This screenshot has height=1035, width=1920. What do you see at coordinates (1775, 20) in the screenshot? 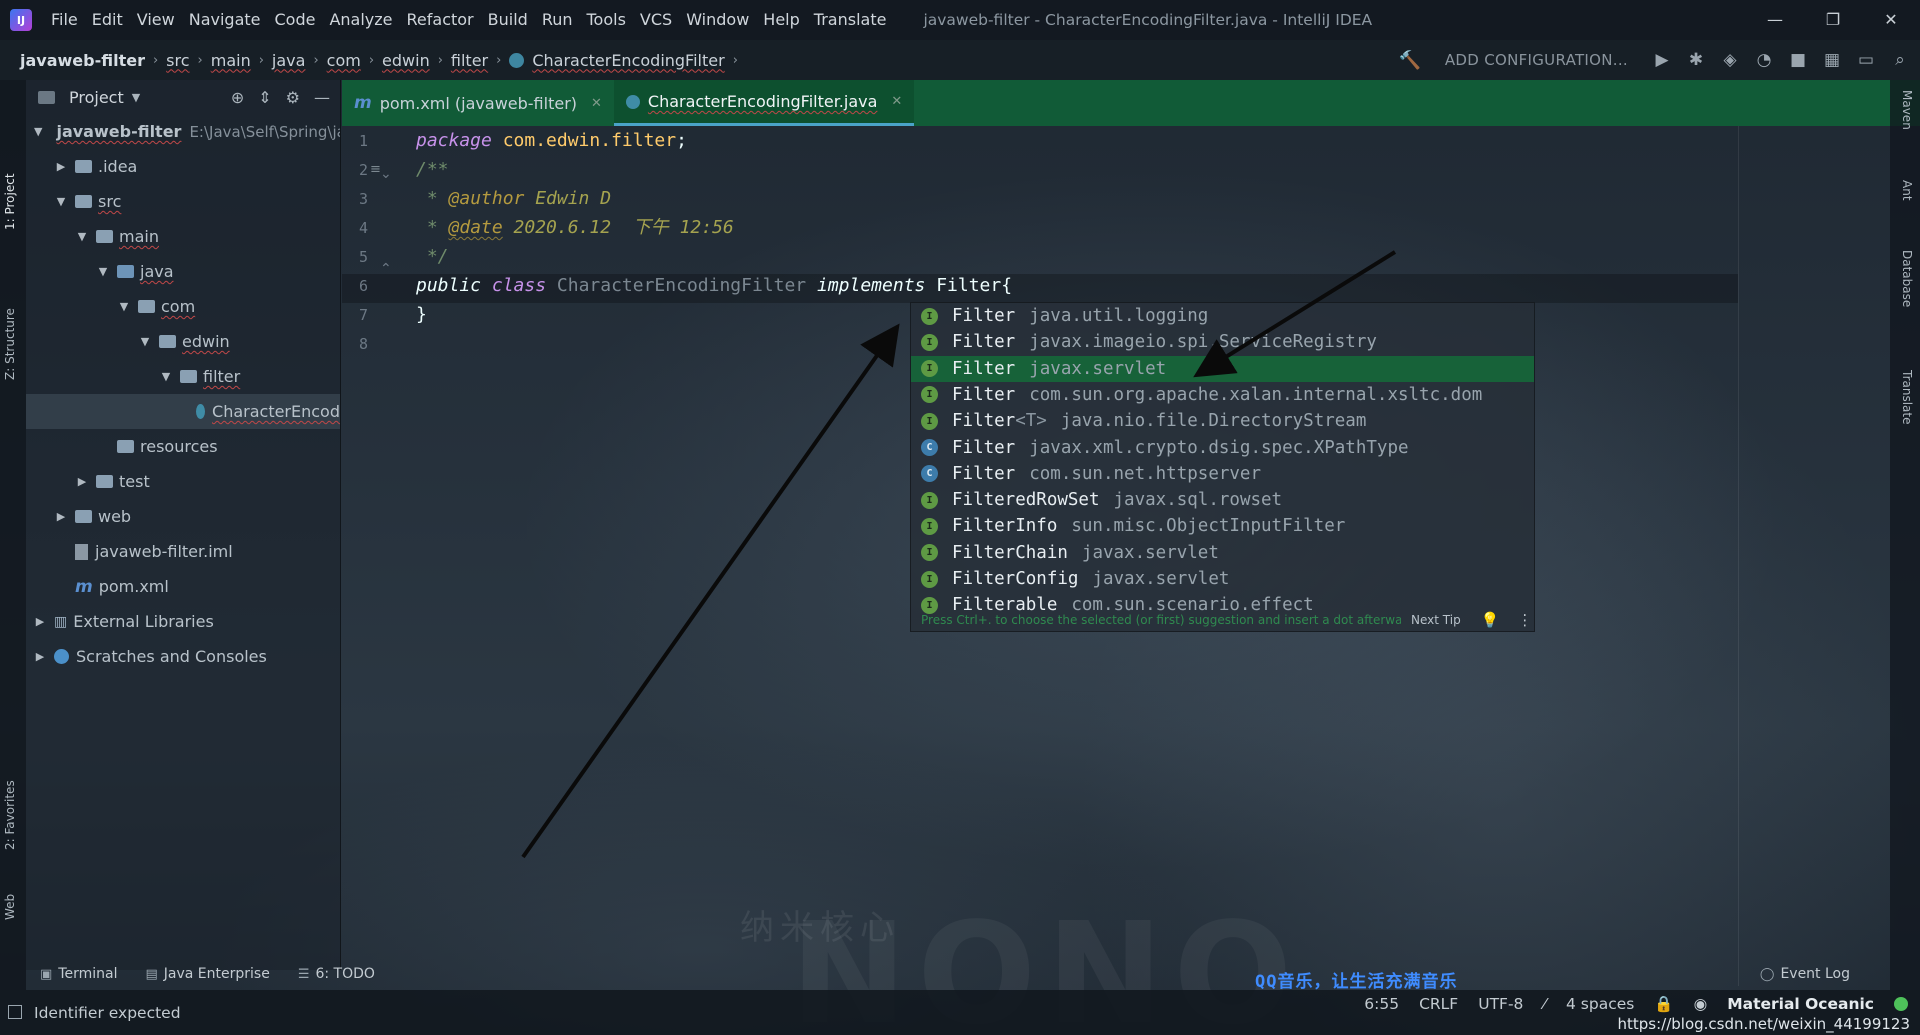
I see `minimize-button: —` at bounding box center [1775, 20].